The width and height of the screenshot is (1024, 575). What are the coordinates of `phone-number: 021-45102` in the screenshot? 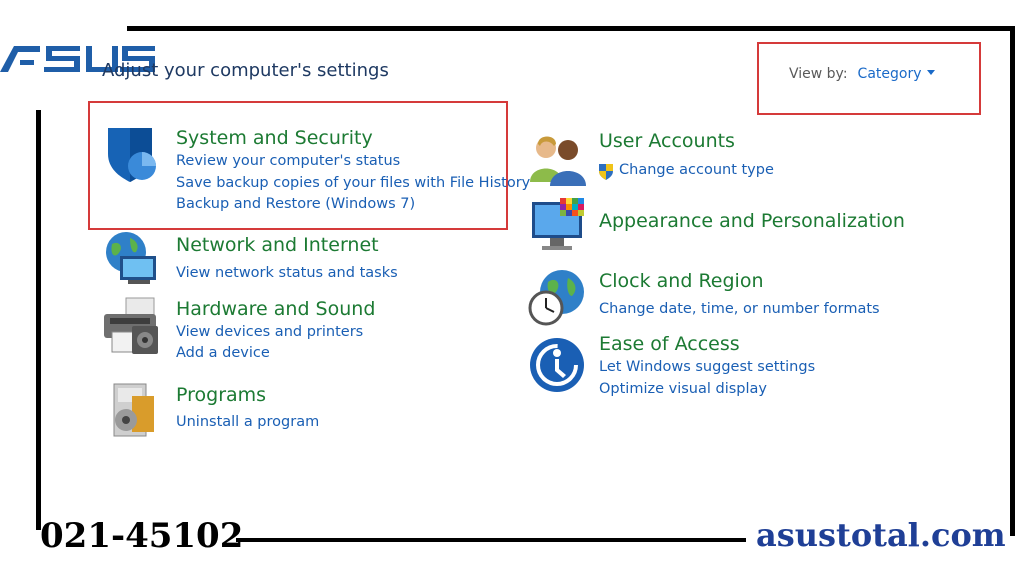 It's located at (142, 536).